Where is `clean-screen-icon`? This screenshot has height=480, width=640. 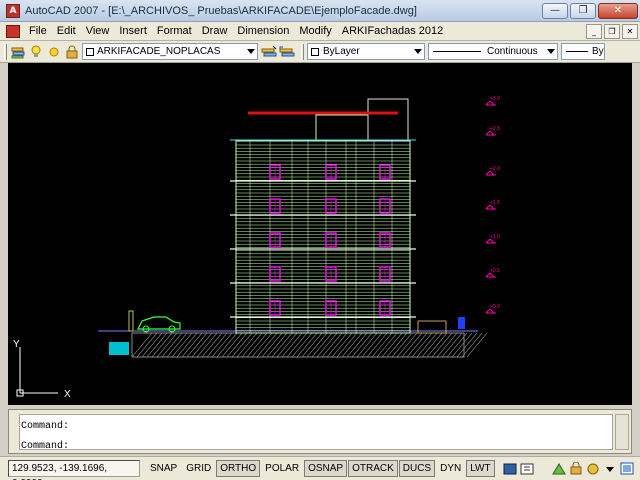
clean-screen-icon is located at coordinates (627, 469).